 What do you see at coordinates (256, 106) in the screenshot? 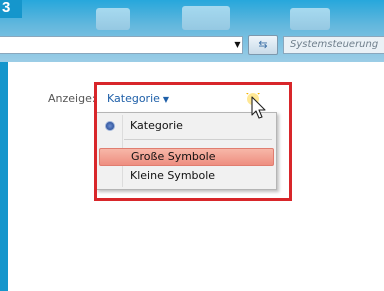
I see `mouse-cursor-icon` at bounding box center [256, 106].